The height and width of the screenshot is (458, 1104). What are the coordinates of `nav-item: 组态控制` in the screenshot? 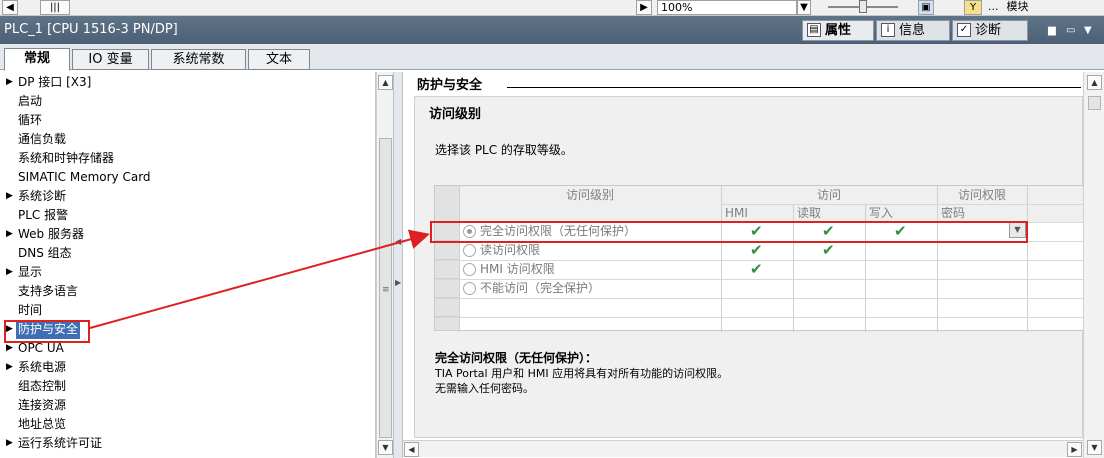 It's located at (188, 386).